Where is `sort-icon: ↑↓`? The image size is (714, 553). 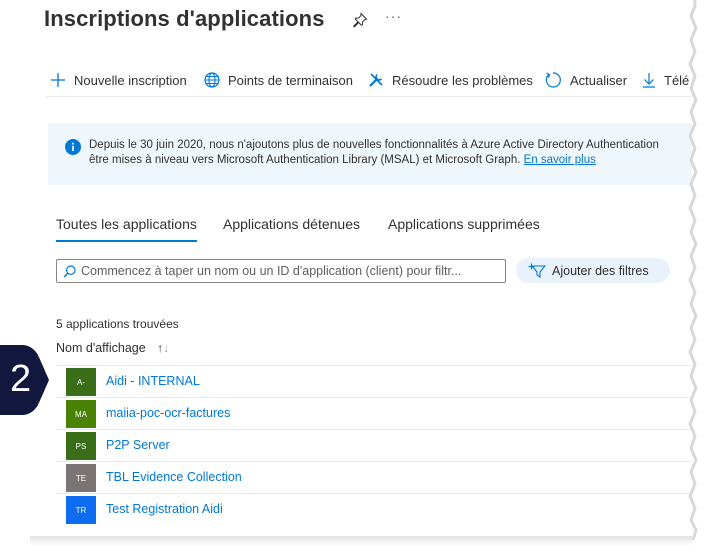
sort-icon: ↑↓ is located at coordinates (163, 348).